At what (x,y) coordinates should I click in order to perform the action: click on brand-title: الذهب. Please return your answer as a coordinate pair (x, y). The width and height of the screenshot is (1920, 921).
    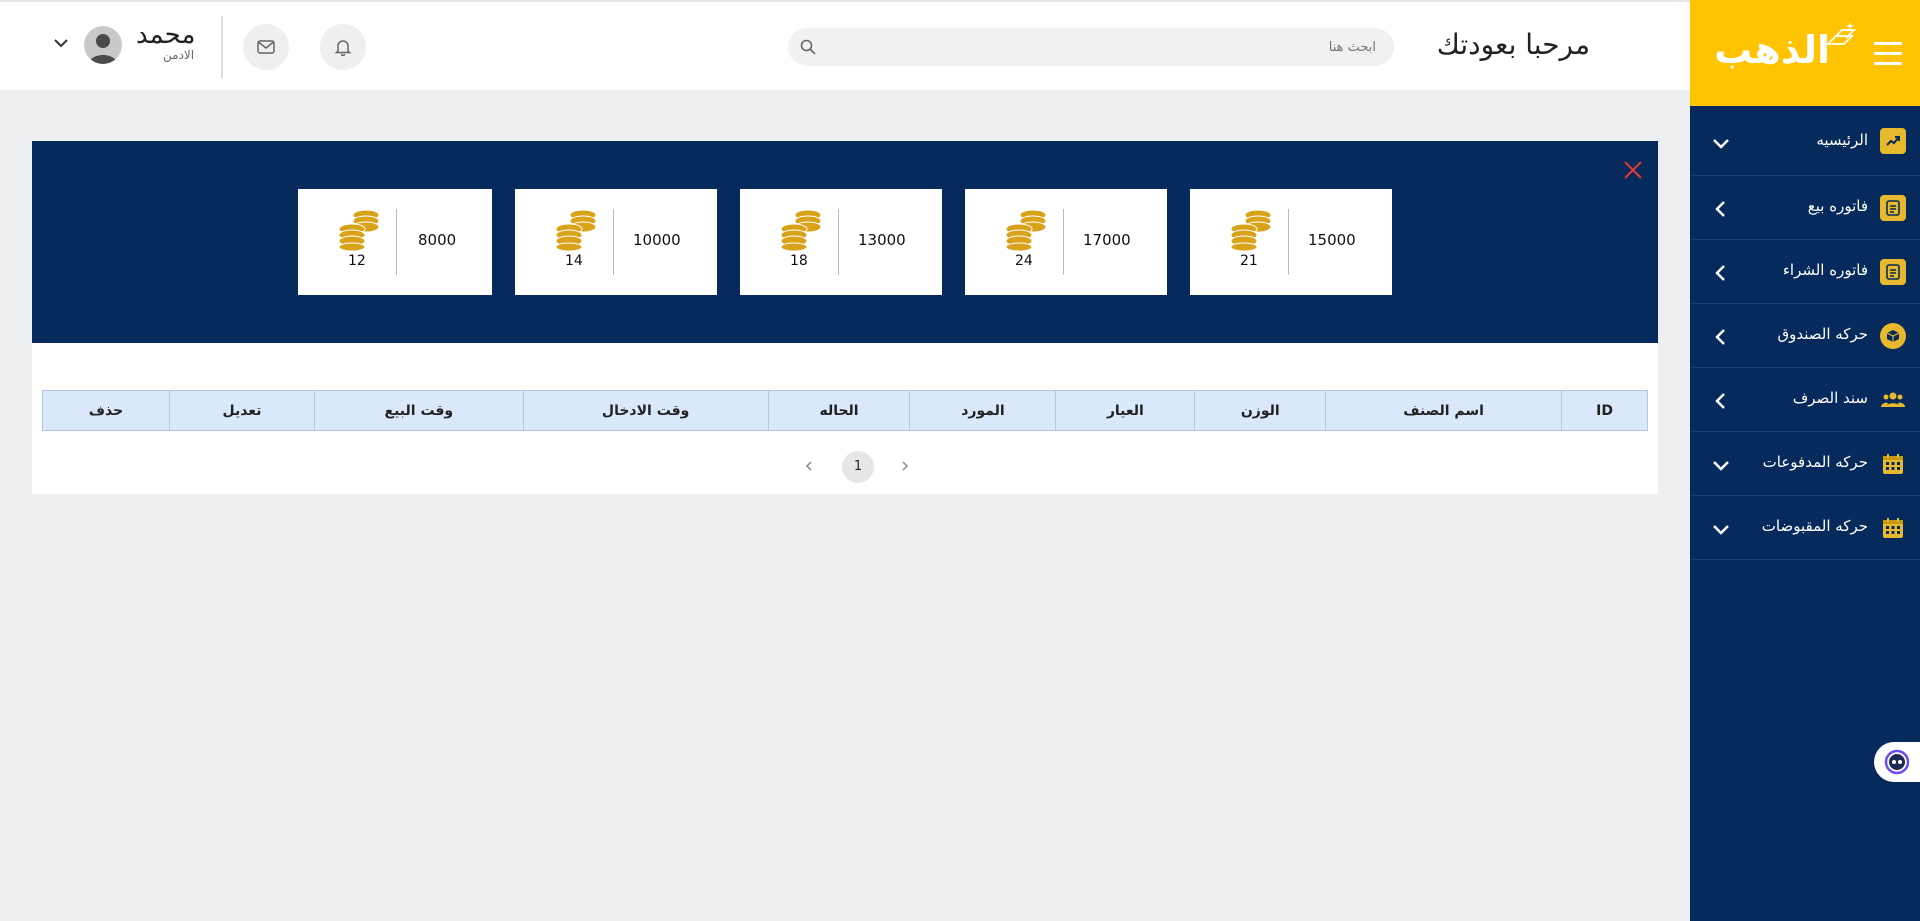
    Looking at the image, I should click on (1772, 50).